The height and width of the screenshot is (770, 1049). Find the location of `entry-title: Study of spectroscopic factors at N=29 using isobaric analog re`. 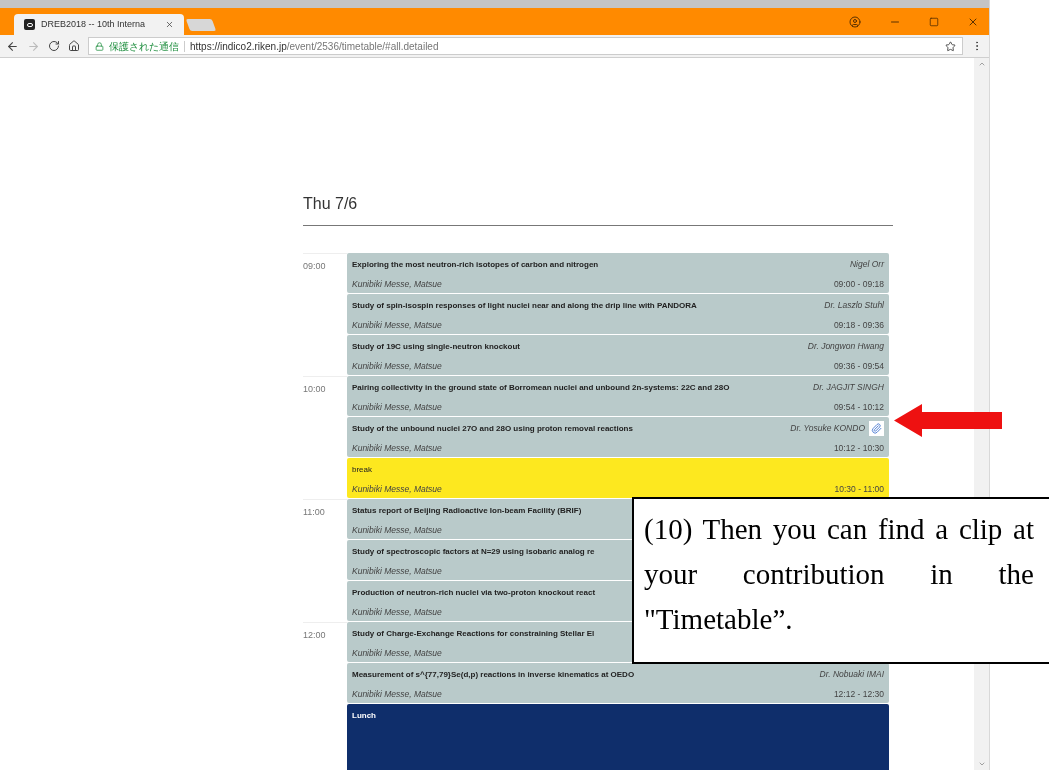

entry-title: Study of spectroscopic factors at N=29 using isobaric analog re is located at coordinates (473, 551).